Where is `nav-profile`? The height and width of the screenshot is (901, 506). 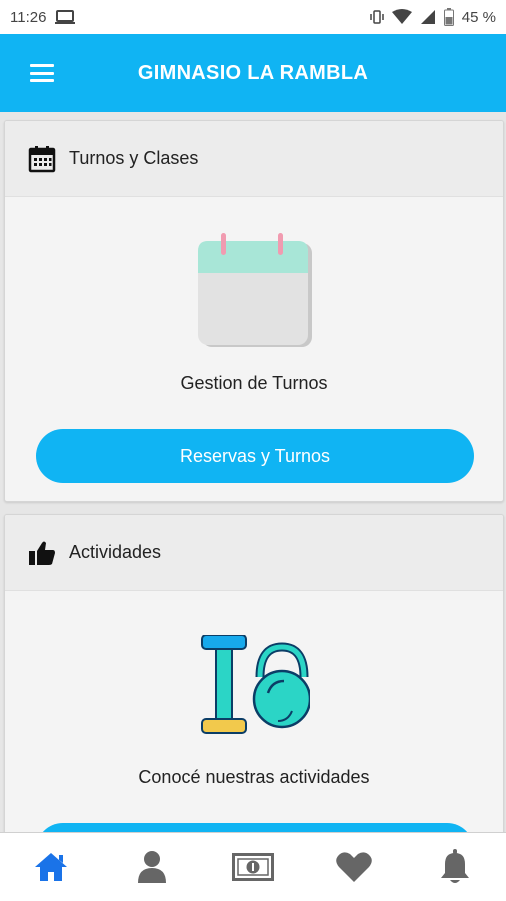
nav-profile is located at coordinates (152, 867).